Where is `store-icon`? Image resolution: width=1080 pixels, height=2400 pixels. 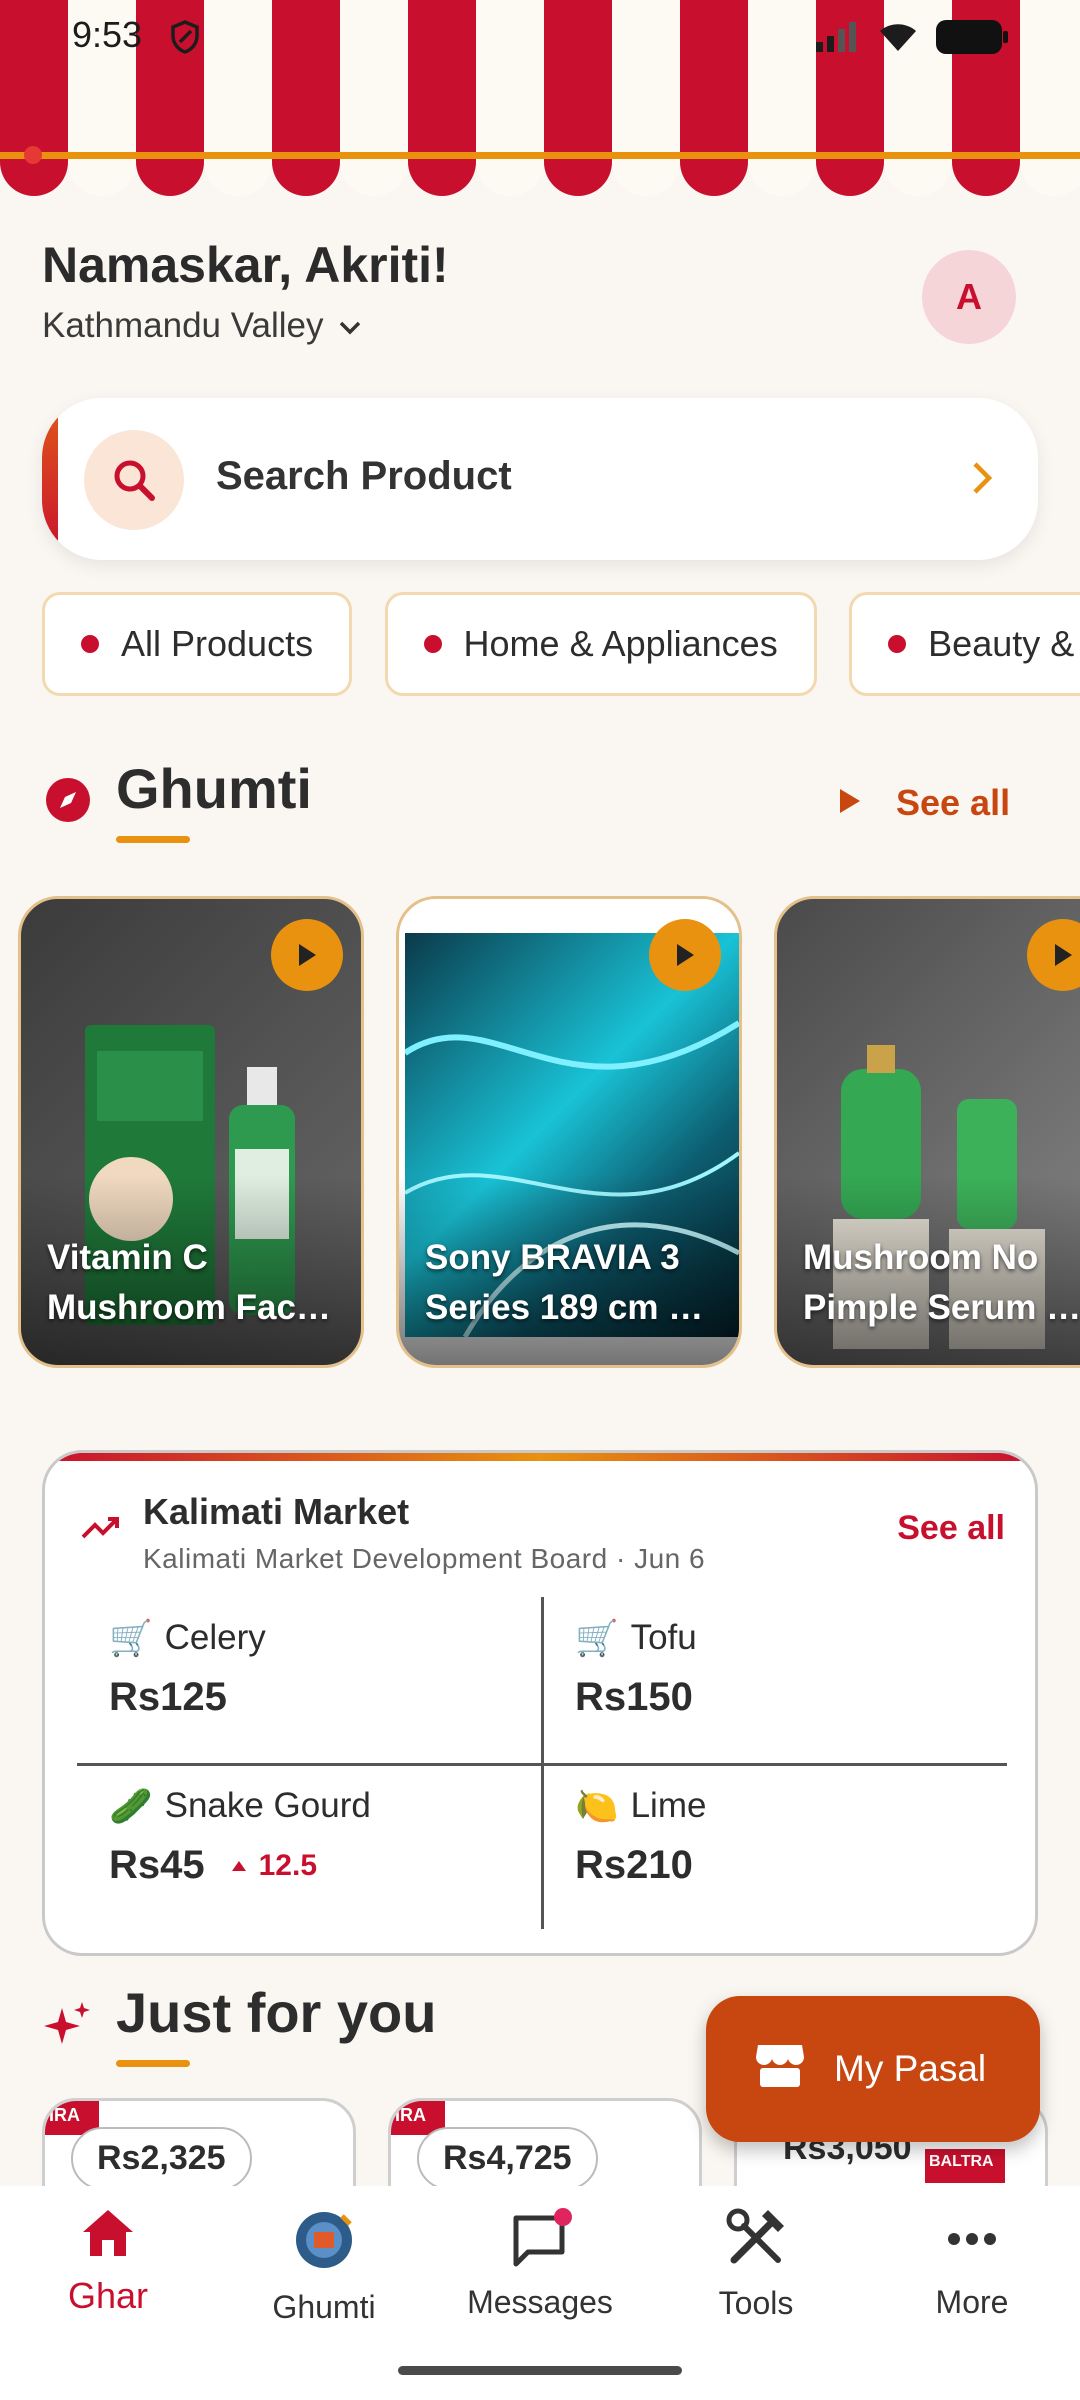
store-icon is located at coordinates (780, 2069).